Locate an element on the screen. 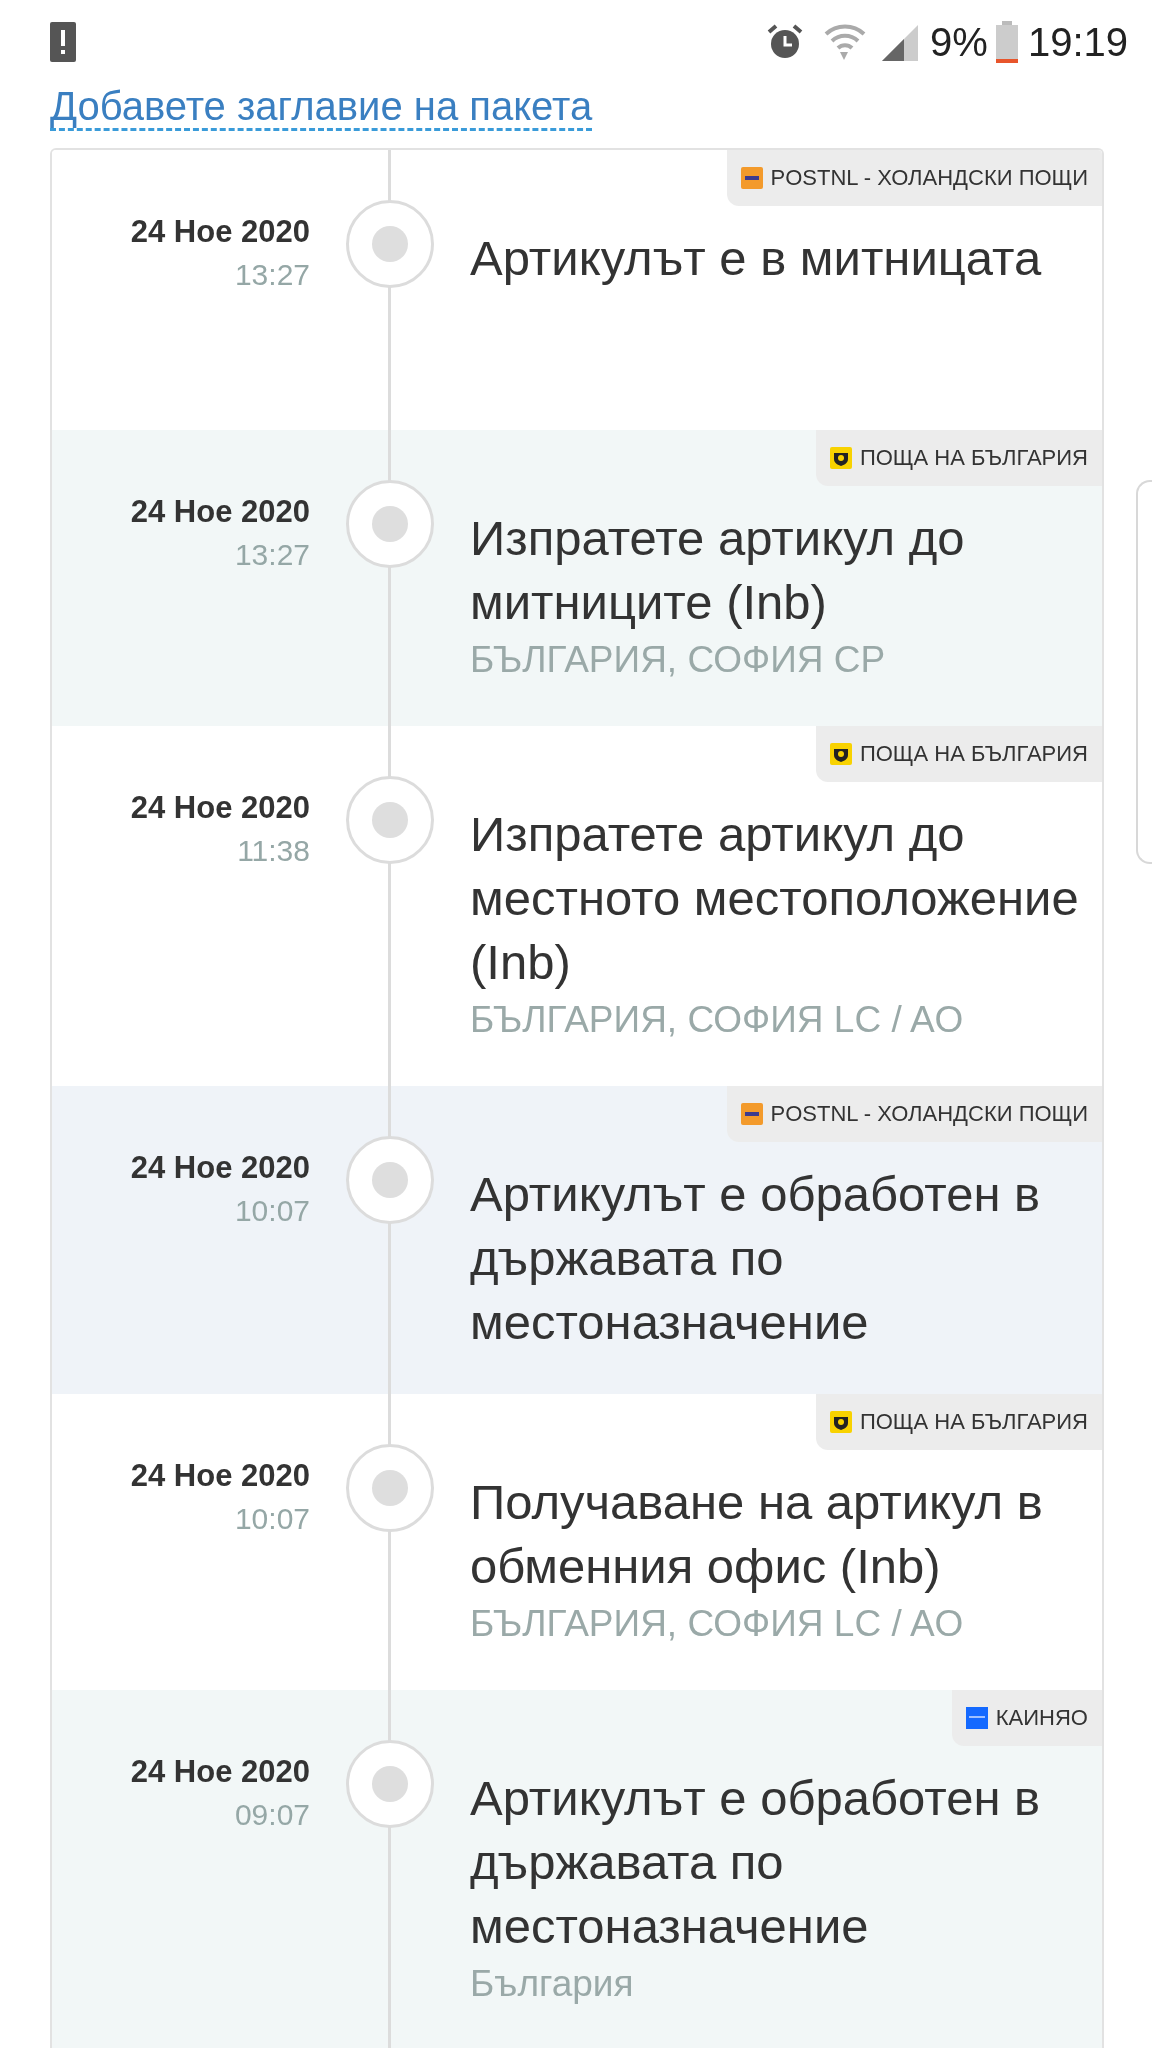  event-time: 09:07 is located at coordinates (272, 1815).